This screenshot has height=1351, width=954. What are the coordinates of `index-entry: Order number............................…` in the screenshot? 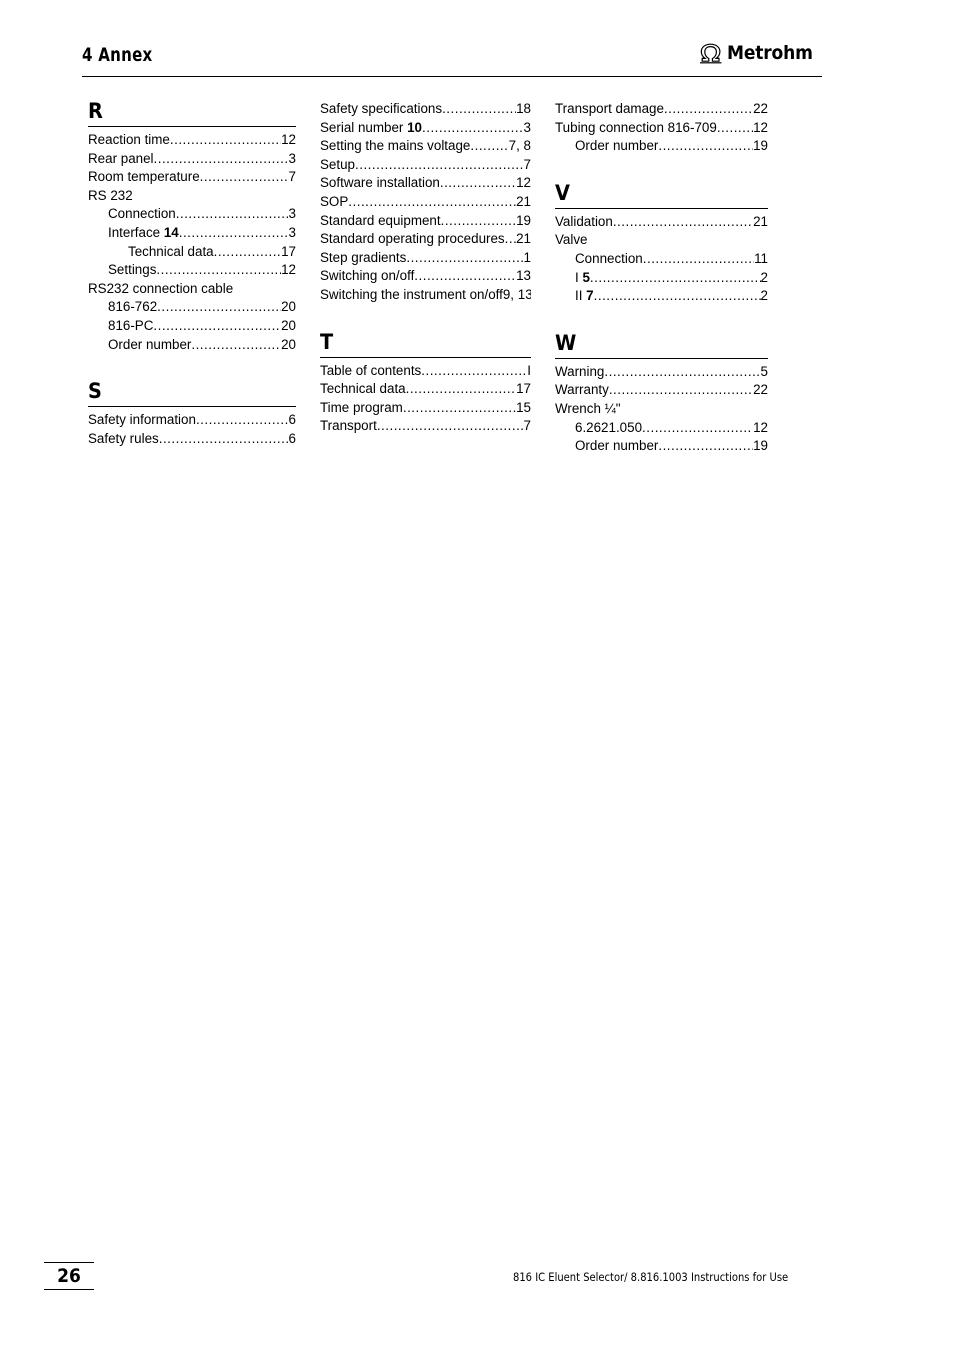 It's located at (192, 345).